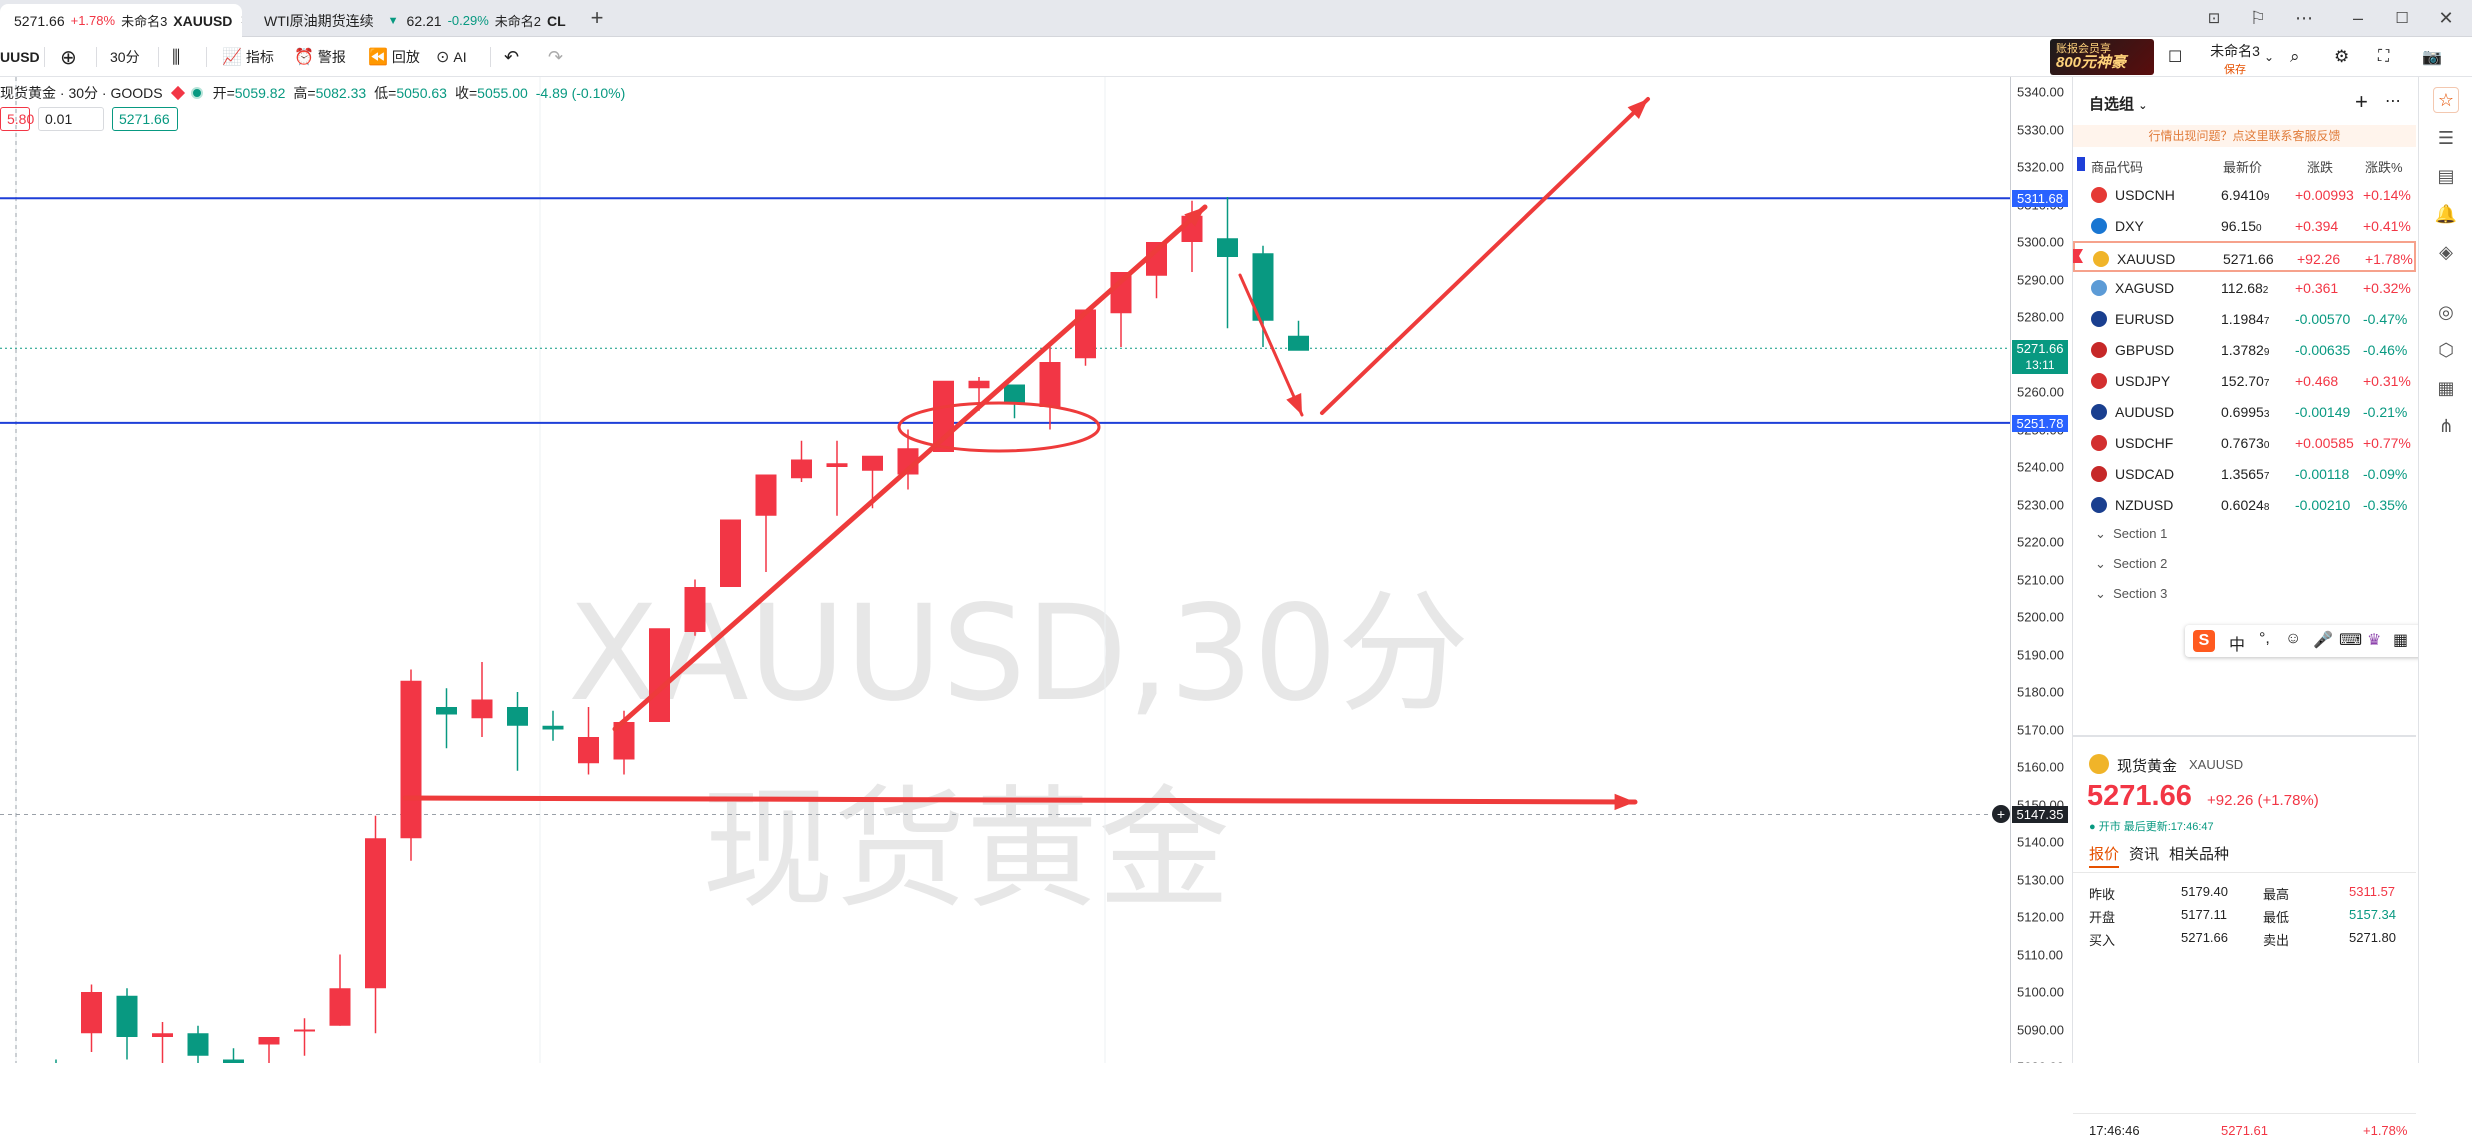 This screenshot has height=1138, width=2472. Describe the element at coordinates (2040, 92) in the screenshot. I see `price-tick: 5340.00` at that location.